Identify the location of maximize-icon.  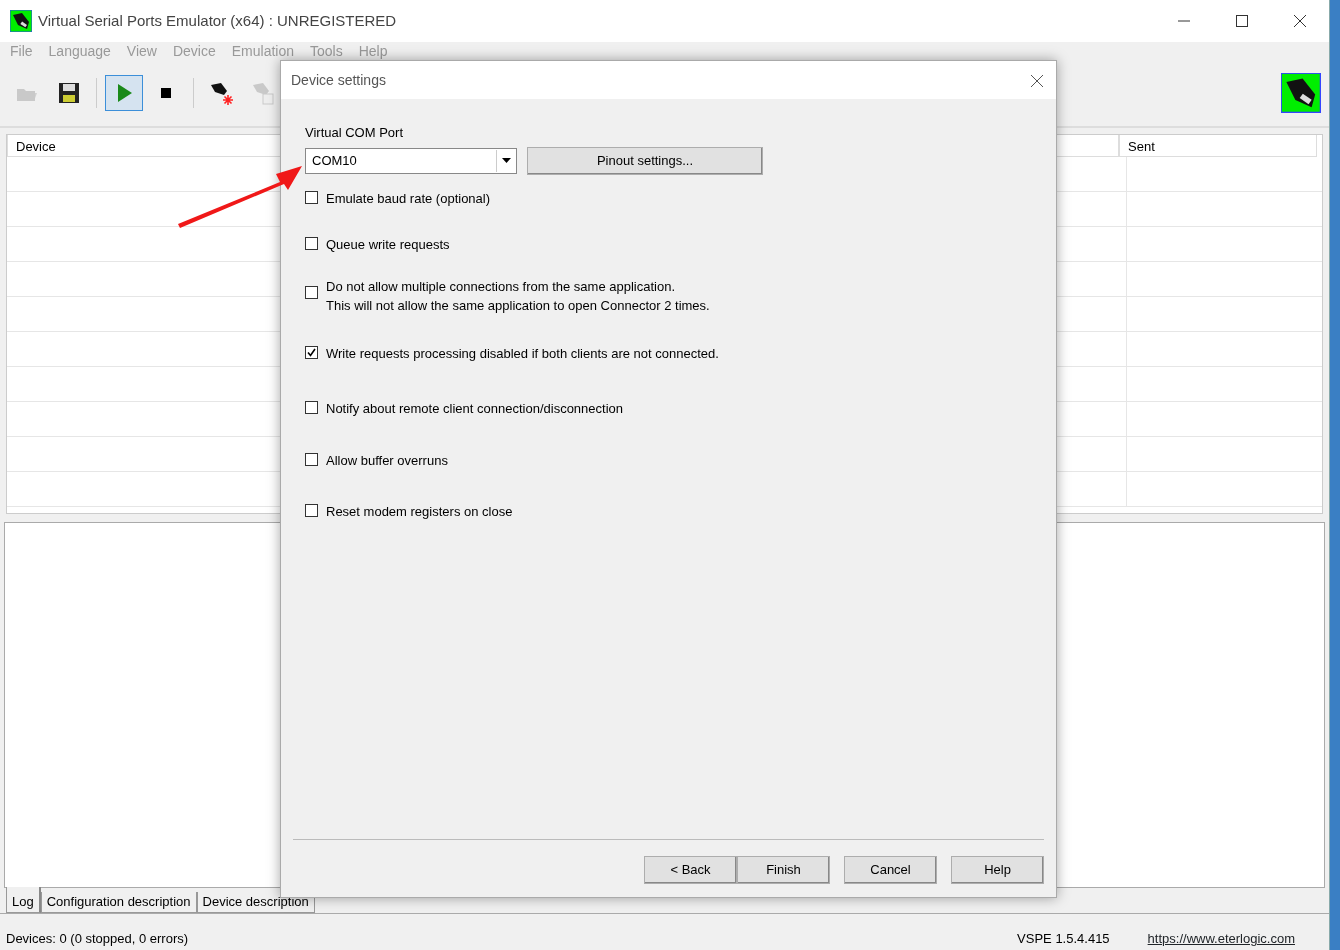
(1242, 21).